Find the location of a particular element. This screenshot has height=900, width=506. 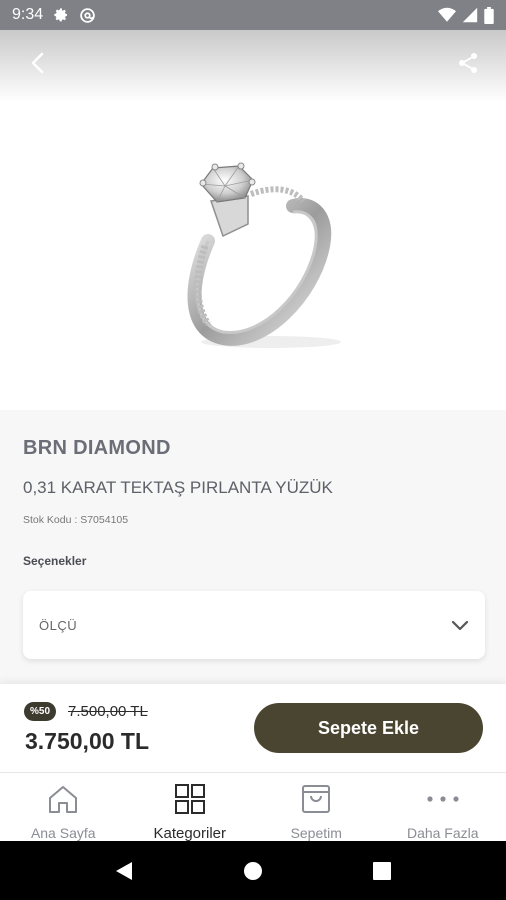

share-button is located at coordinates (468, 63).